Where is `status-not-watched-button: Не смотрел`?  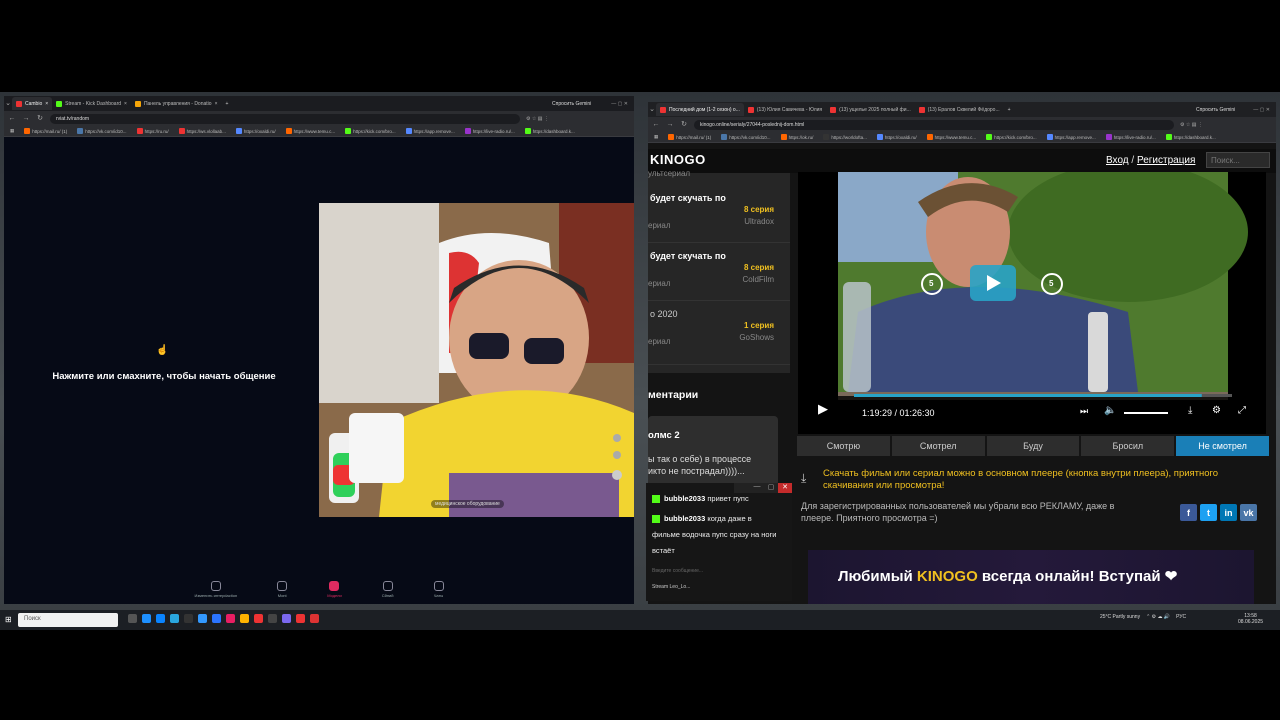 status-not-watched-button: Не смотрел is located at coordinates (1222, 446).